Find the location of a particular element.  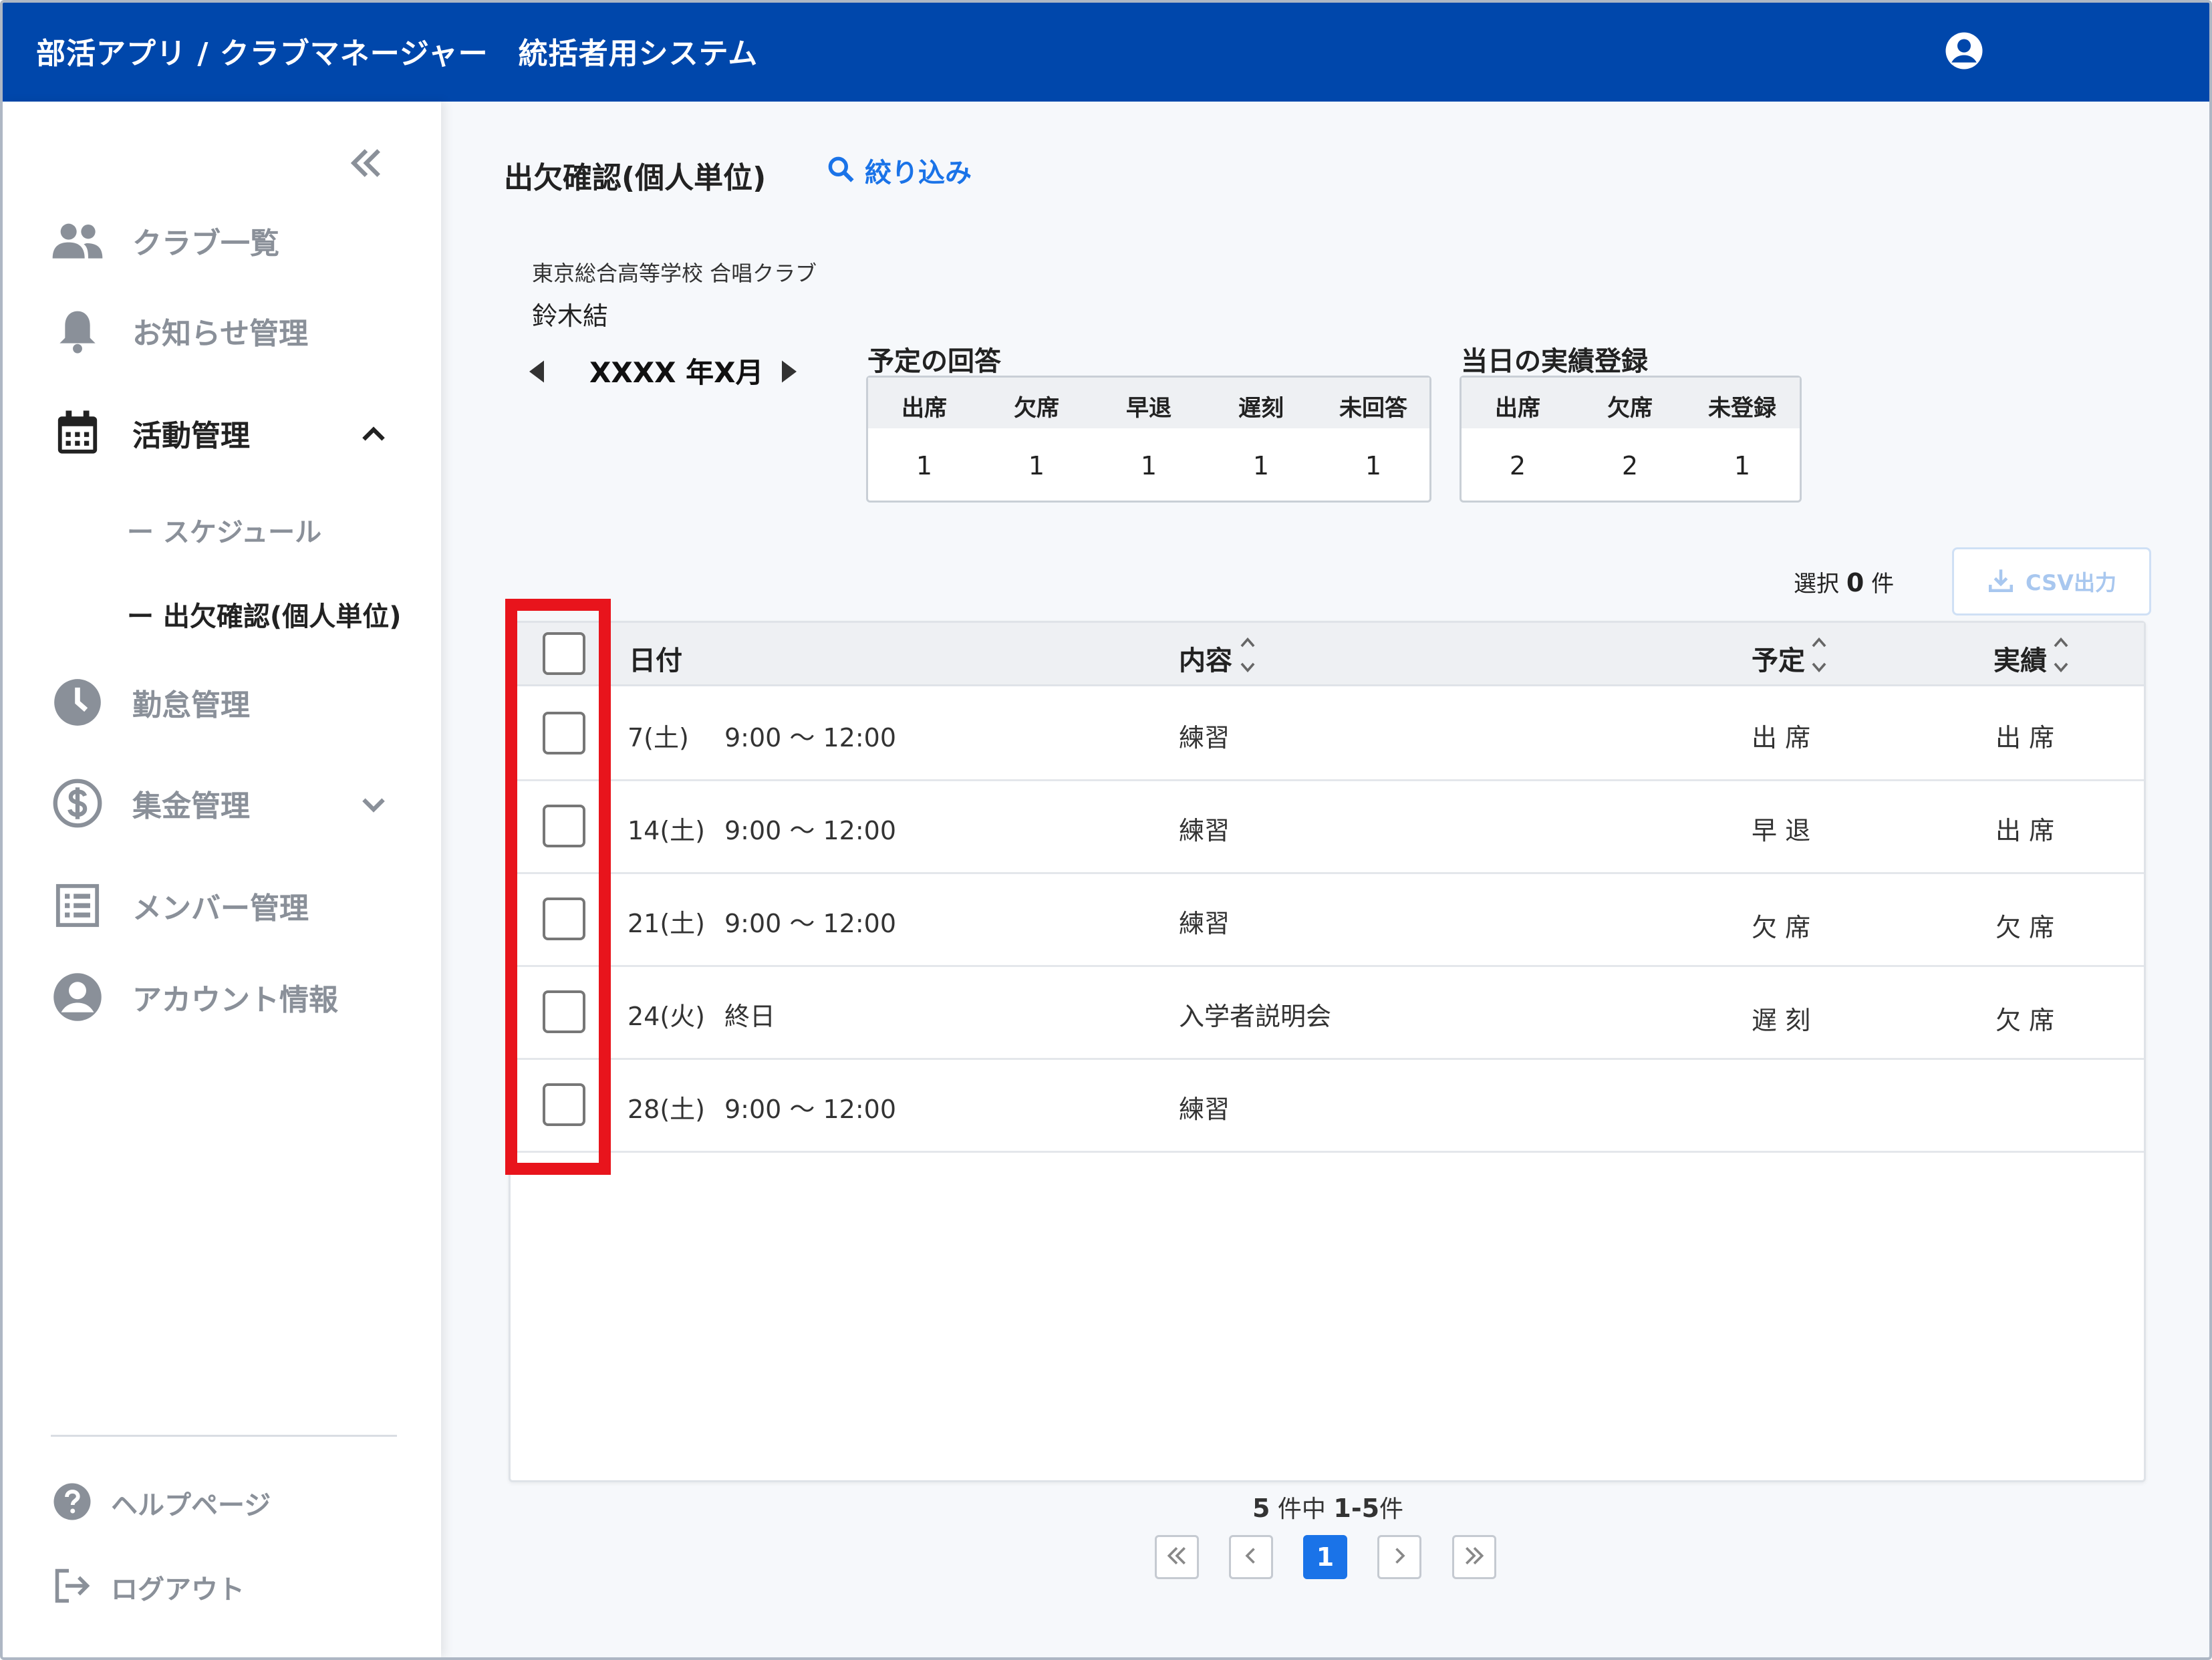

pagination-info: 5 件中 1-5件 is located at coordinates (1328, 1508).